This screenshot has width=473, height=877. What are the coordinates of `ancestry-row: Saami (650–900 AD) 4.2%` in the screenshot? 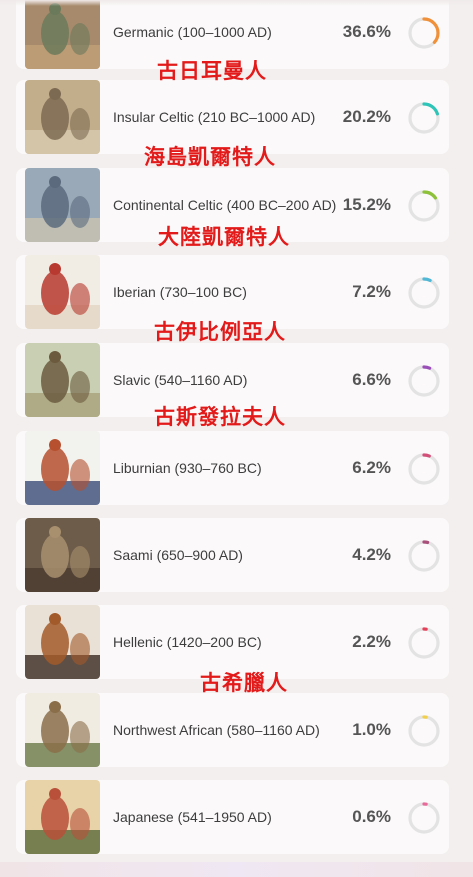 It's located at (232, 555).